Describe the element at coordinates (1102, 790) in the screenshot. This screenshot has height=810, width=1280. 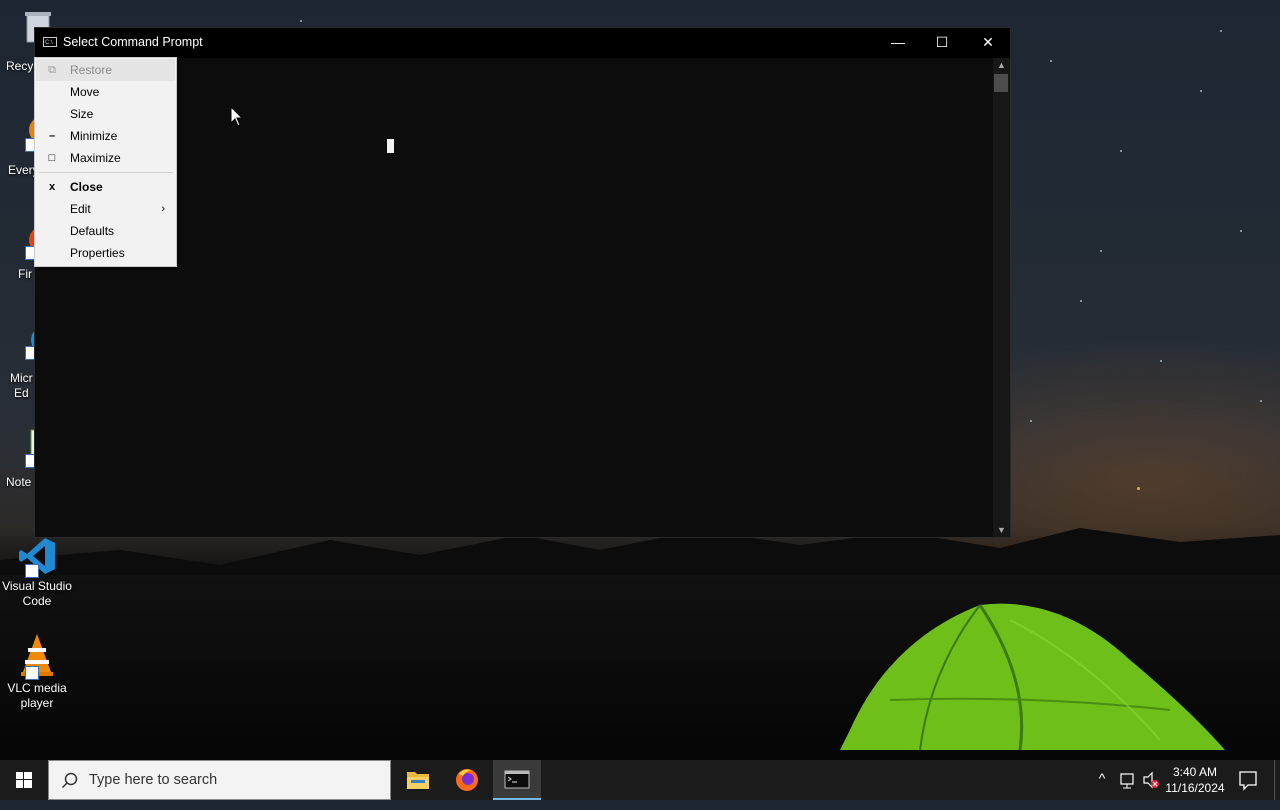
I see `tray-chevron-icon: ^` at that location.